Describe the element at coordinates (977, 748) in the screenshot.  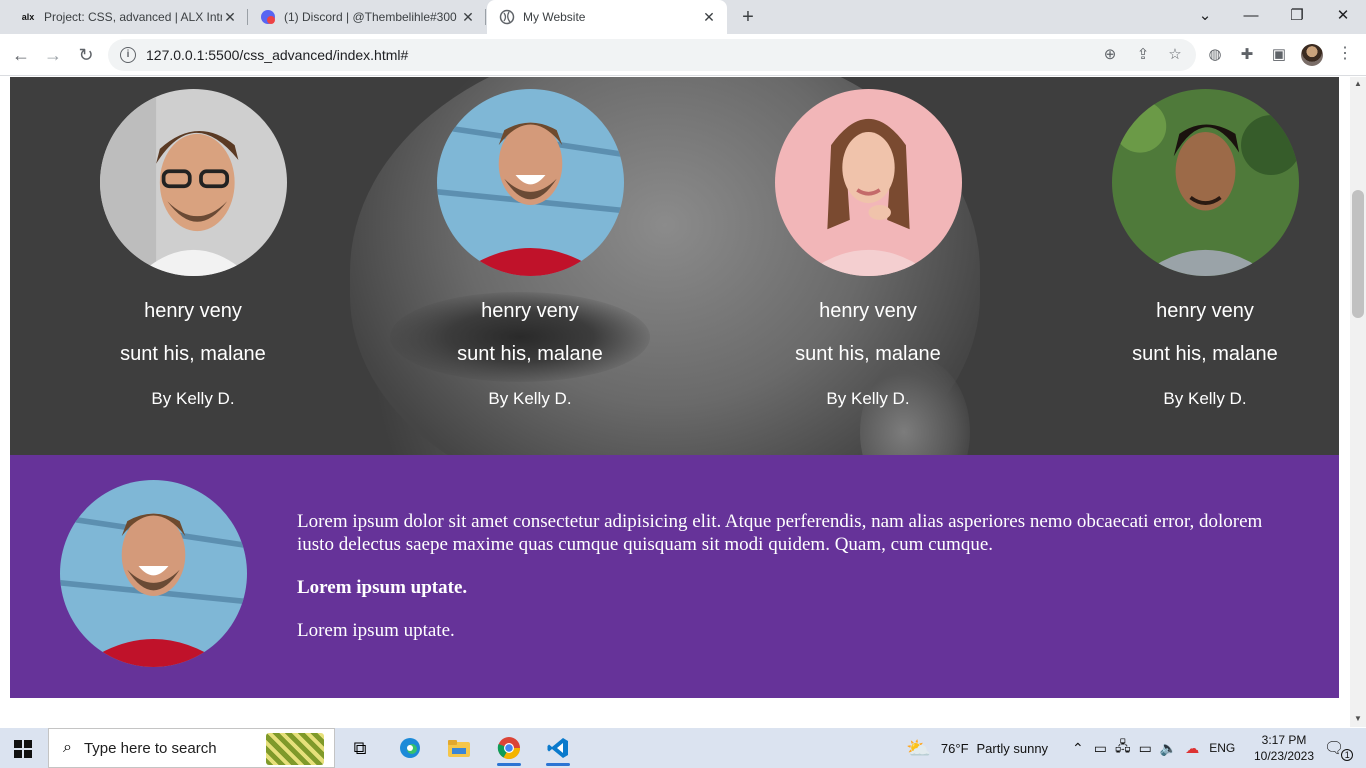
I see `weather-widget: ⛅ 76°F Partly sunny` at that location.